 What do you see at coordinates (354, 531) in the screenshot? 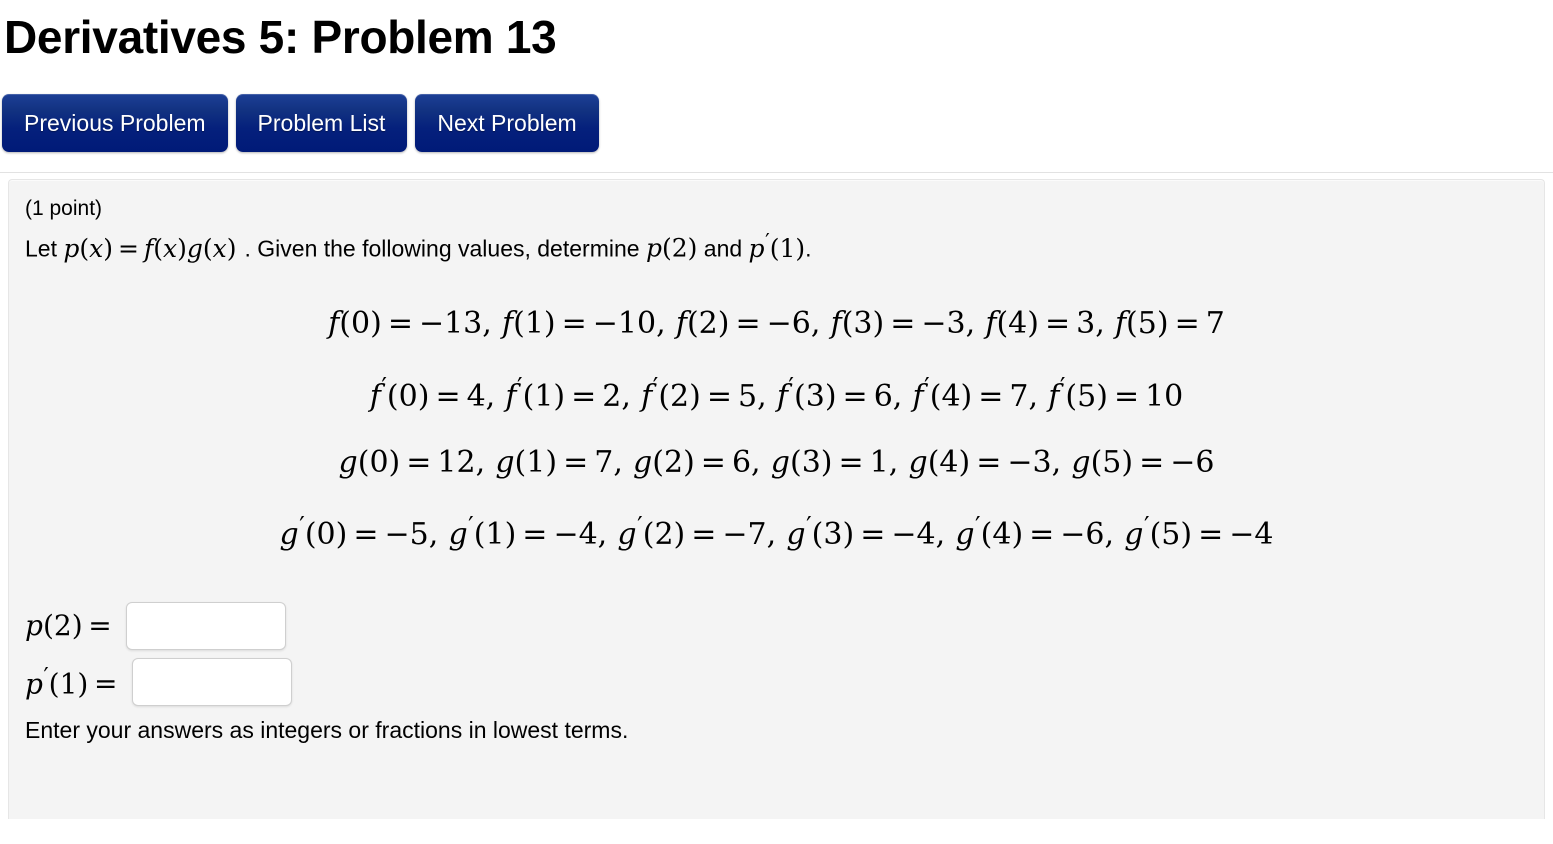
I see `equation-term: g′(0) = −5` at bounding box center [354, 531].